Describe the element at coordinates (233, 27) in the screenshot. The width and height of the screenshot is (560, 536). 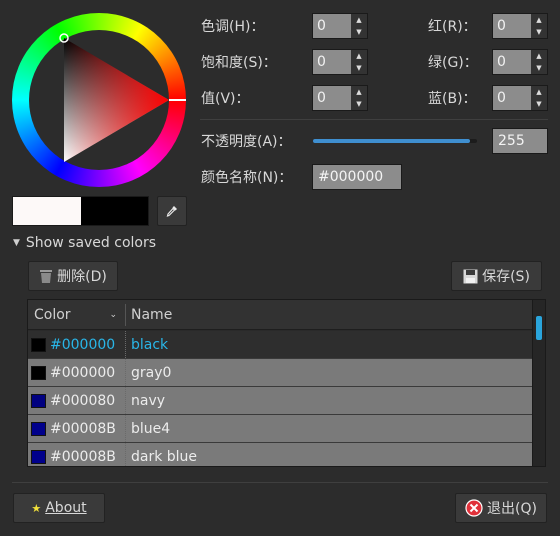
I see `hue-label: 色调(H)：` at that location.